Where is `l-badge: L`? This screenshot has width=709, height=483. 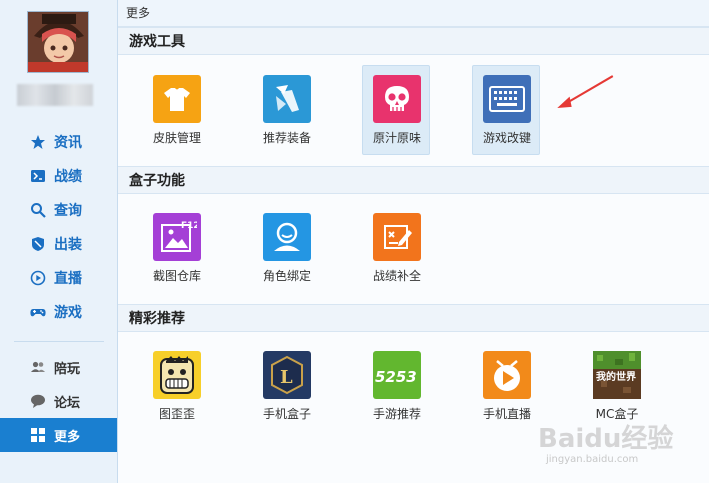
l-badge: L is located at coordinates (286, 377).